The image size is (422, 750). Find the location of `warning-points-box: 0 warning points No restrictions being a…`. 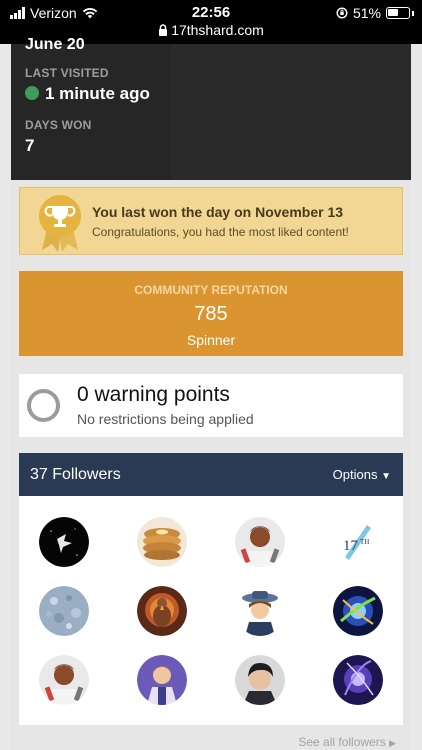

warning-points-box: 0 warning points No restrictions being a… is located at coordinates (211, 405).